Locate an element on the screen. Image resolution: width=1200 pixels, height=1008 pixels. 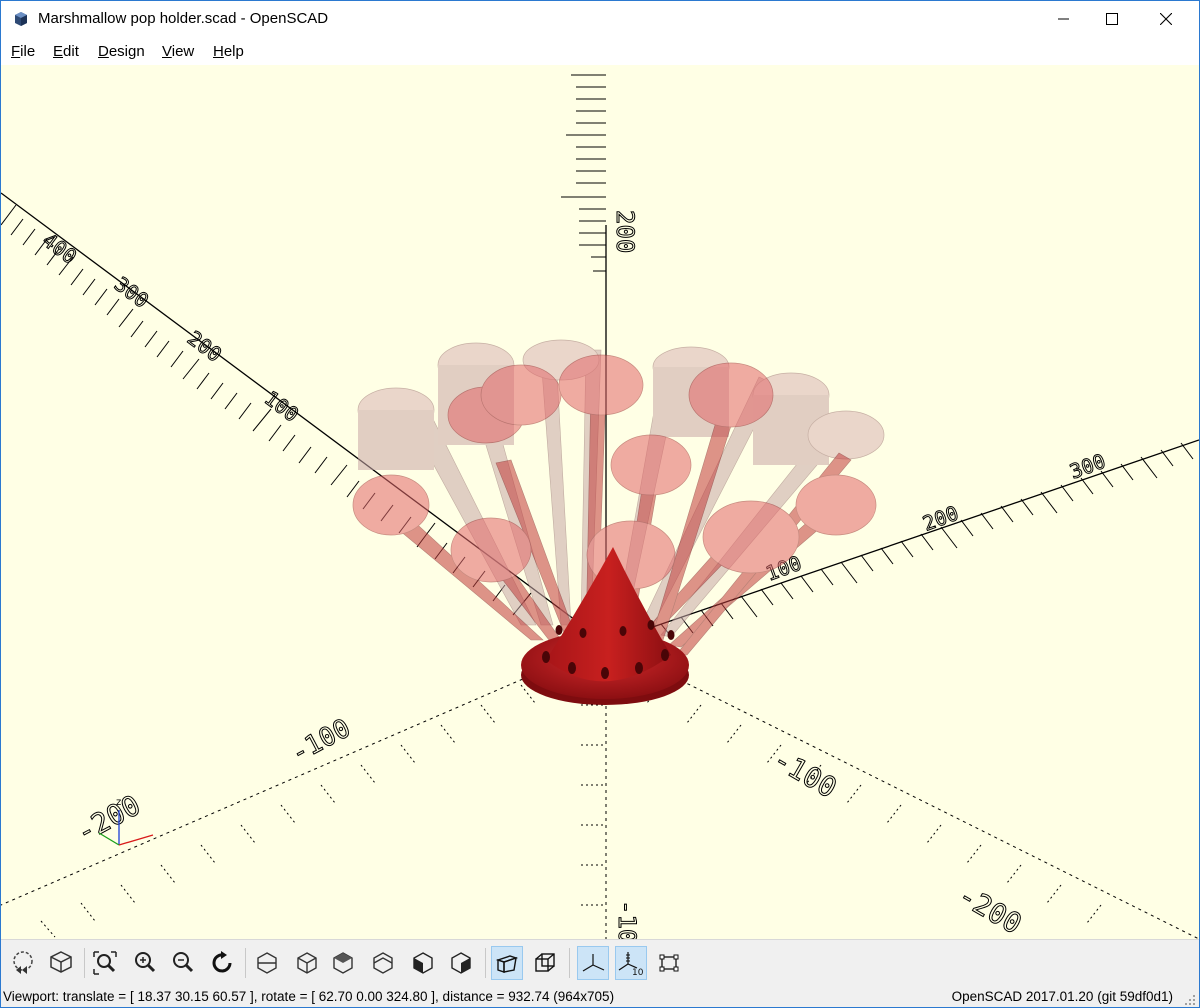
minimize-button is located at coordinates (1064, 19).